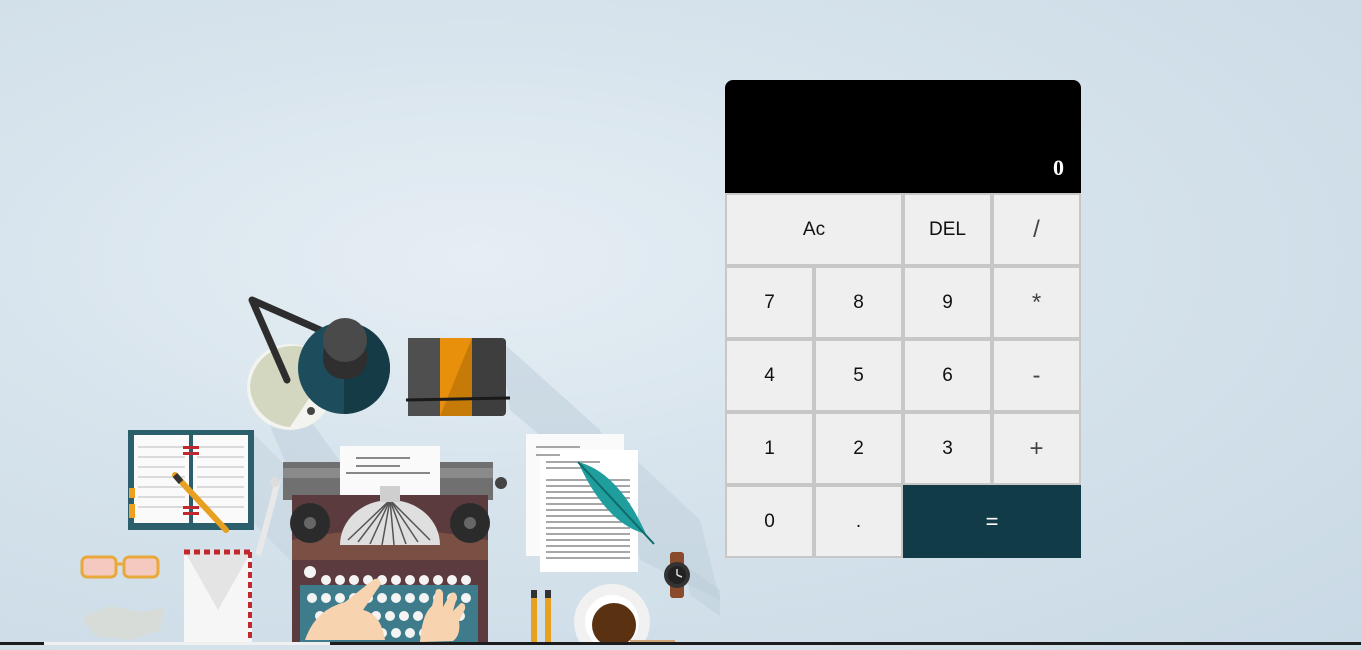 The height and width of the screenshot is (650, 1361). I want to click on equals-button: =, so click(992, 521).